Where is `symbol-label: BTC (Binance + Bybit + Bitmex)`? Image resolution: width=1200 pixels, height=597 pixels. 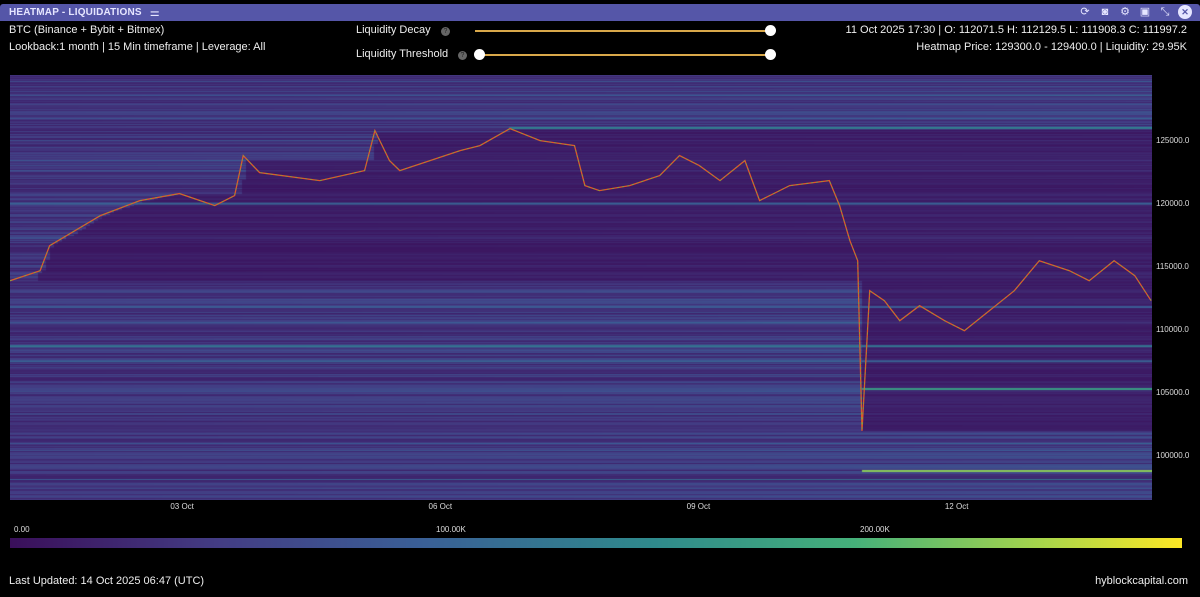 symbol-label: BTC (Binance + Bybit + Bitmex) is located at coordinates (87, 30).